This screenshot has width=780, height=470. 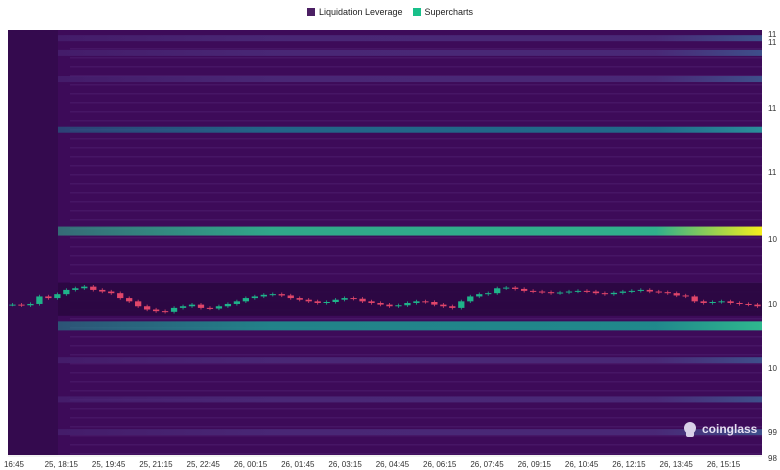 I want to click on x-tick-label: 26, 10:45, so click(x=582, y=464).